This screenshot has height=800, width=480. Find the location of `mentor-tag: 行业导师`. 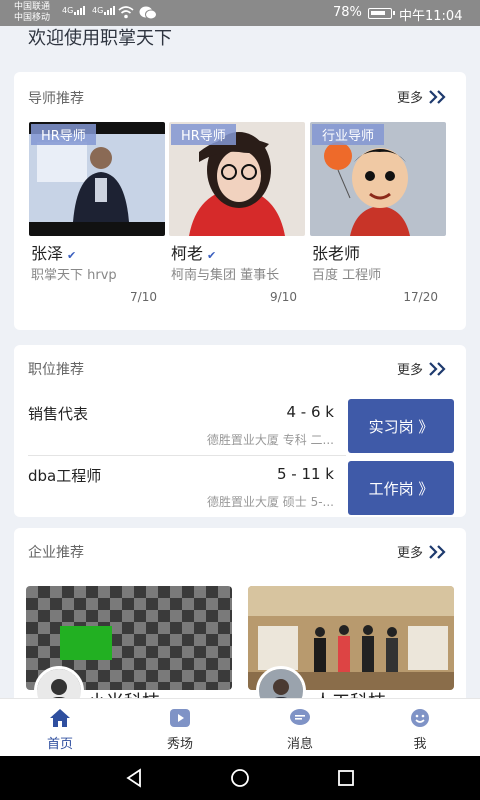

mentor-tag: 行业导师 is located at coordinates (348, 134).